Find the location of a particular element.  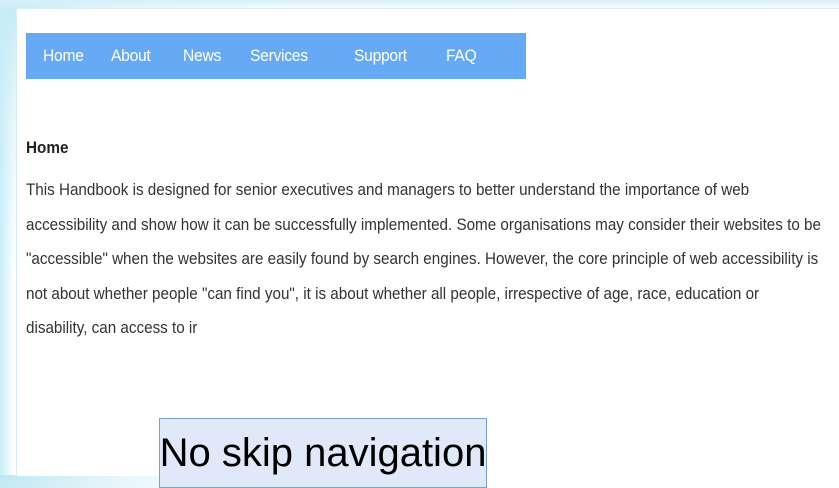

caption-text: No skip navigation is located at coordinates (323, 453).